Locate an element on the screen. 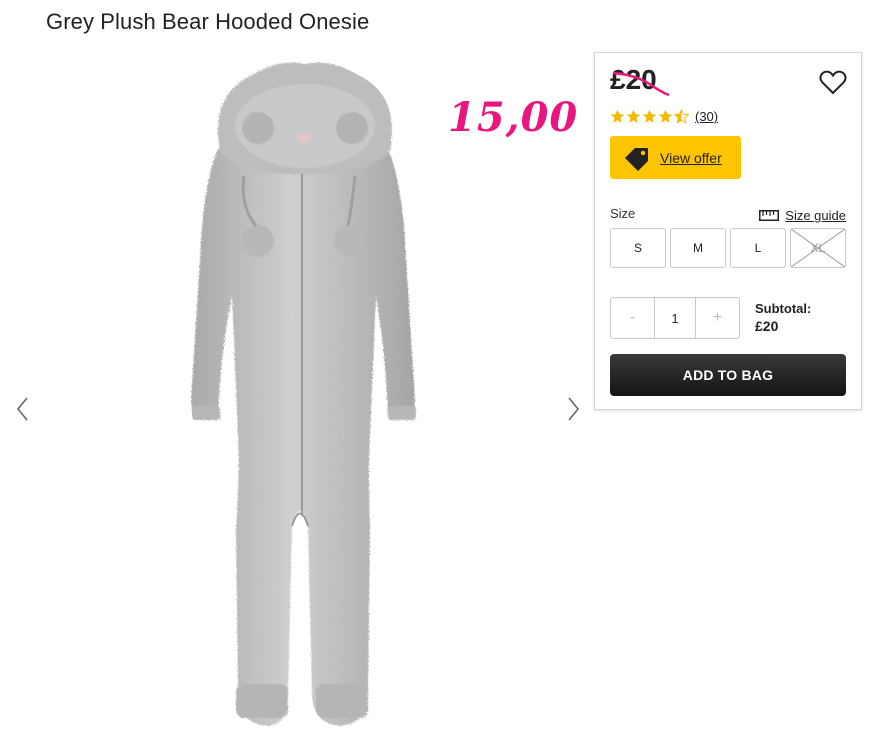  subtotal-label: Subtotal: is located at coordinates (783, 308).